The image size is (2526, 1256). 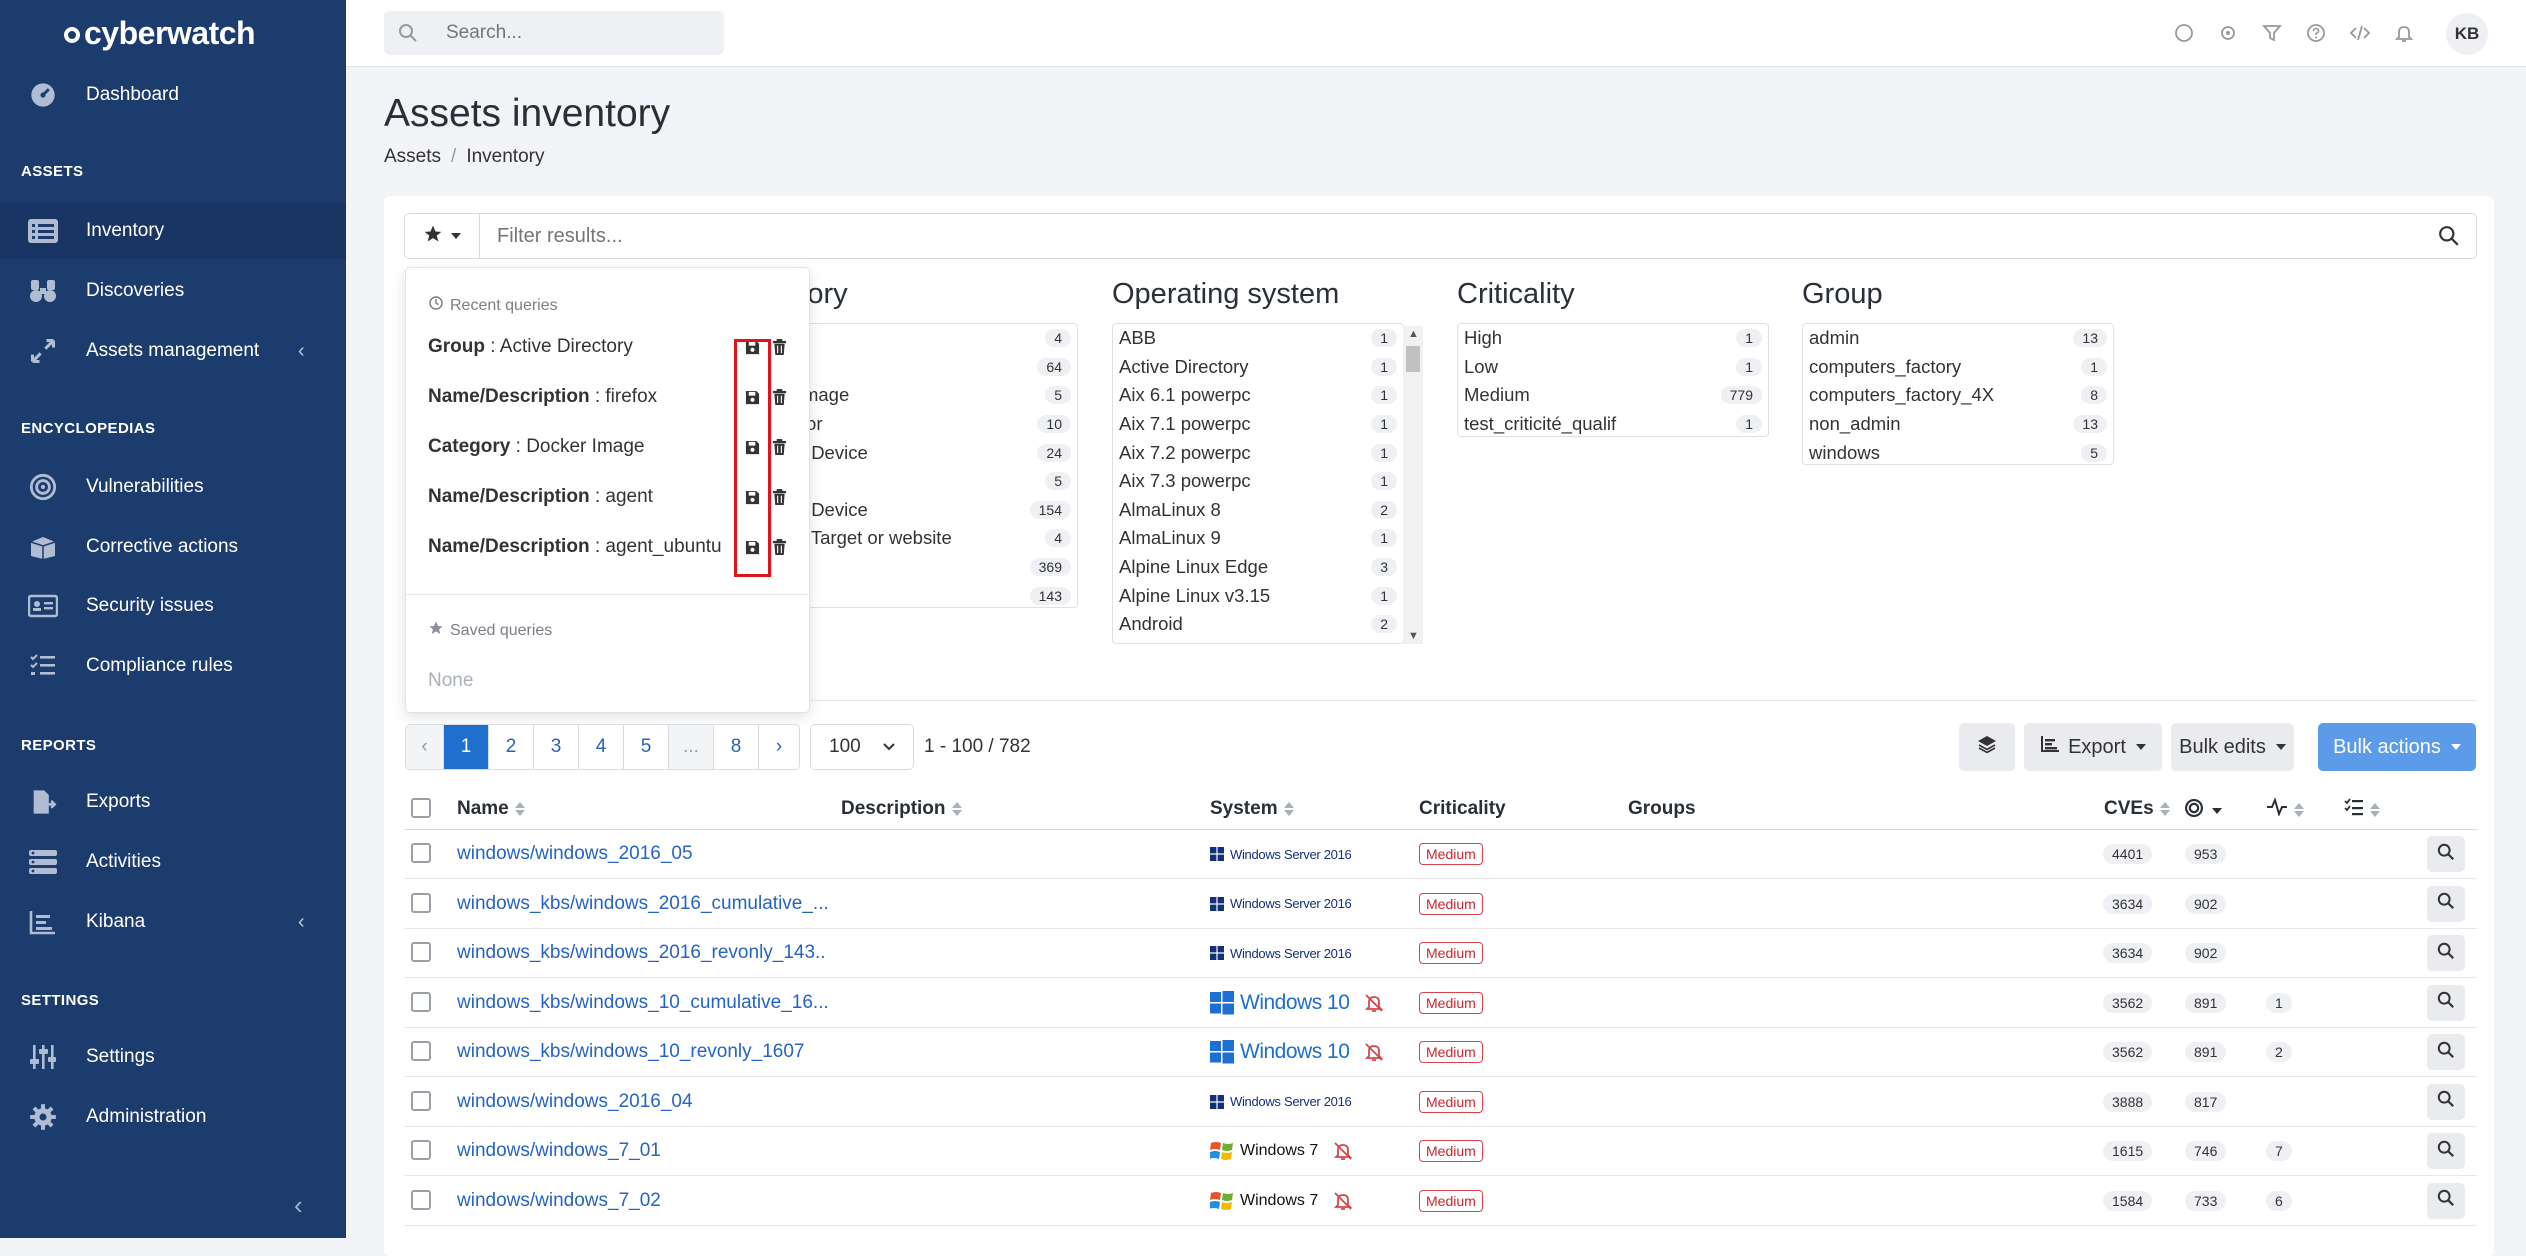 What do you see at coordinates (1613, 395) in the screenshot?
I see `facet-criticality-item: Medium779` at bounding box center [1613, 395].